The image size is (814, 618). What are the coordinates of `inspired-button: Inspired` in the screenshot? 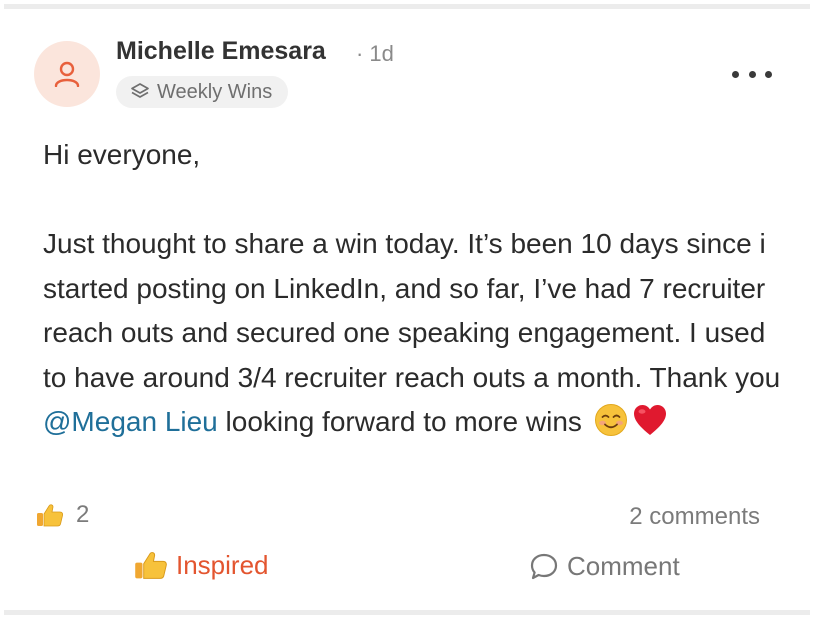 It's located at (201, 565).